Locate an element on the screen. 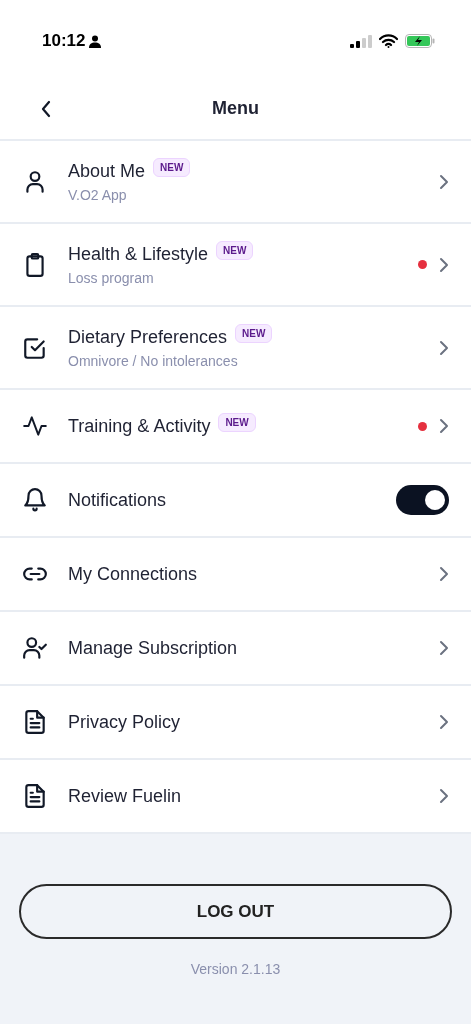 This screenshot has width=471, height=1024. menu-item-label: Manage Subscription is located at coordinates (153, 648).